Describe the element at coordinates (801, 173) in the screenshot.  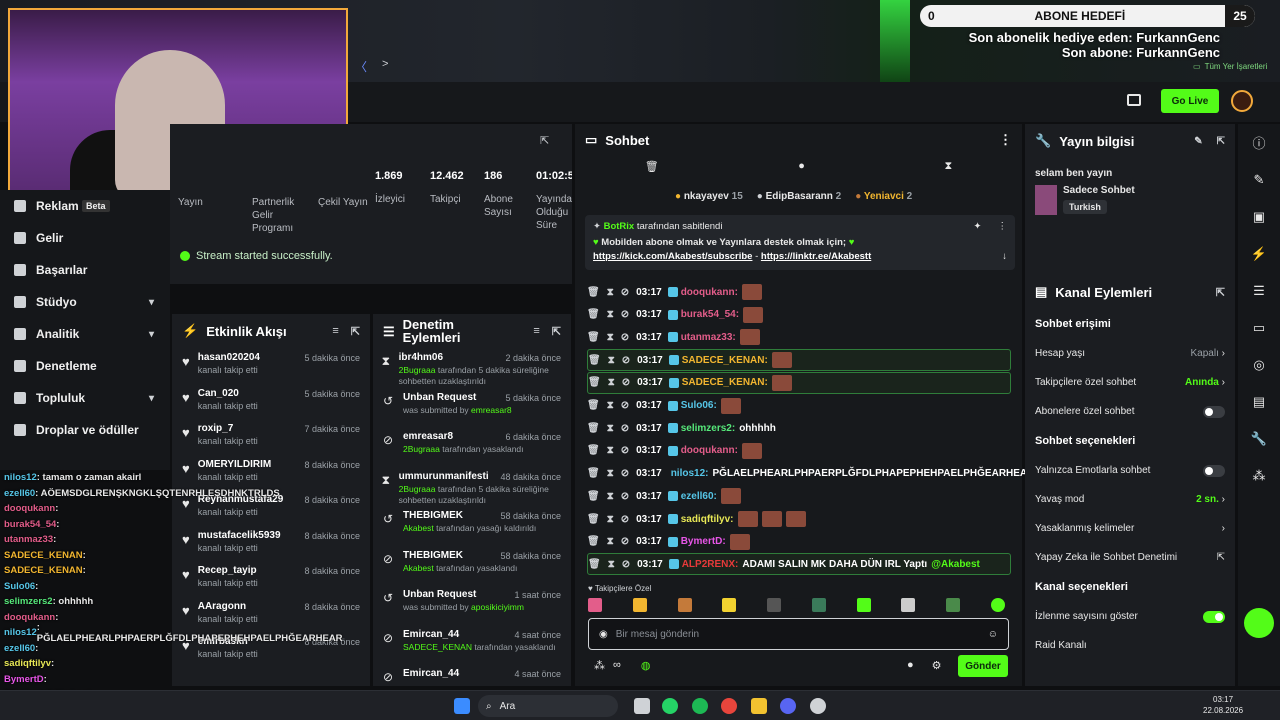
I see `chat-bubble-icon: ●` at that location.